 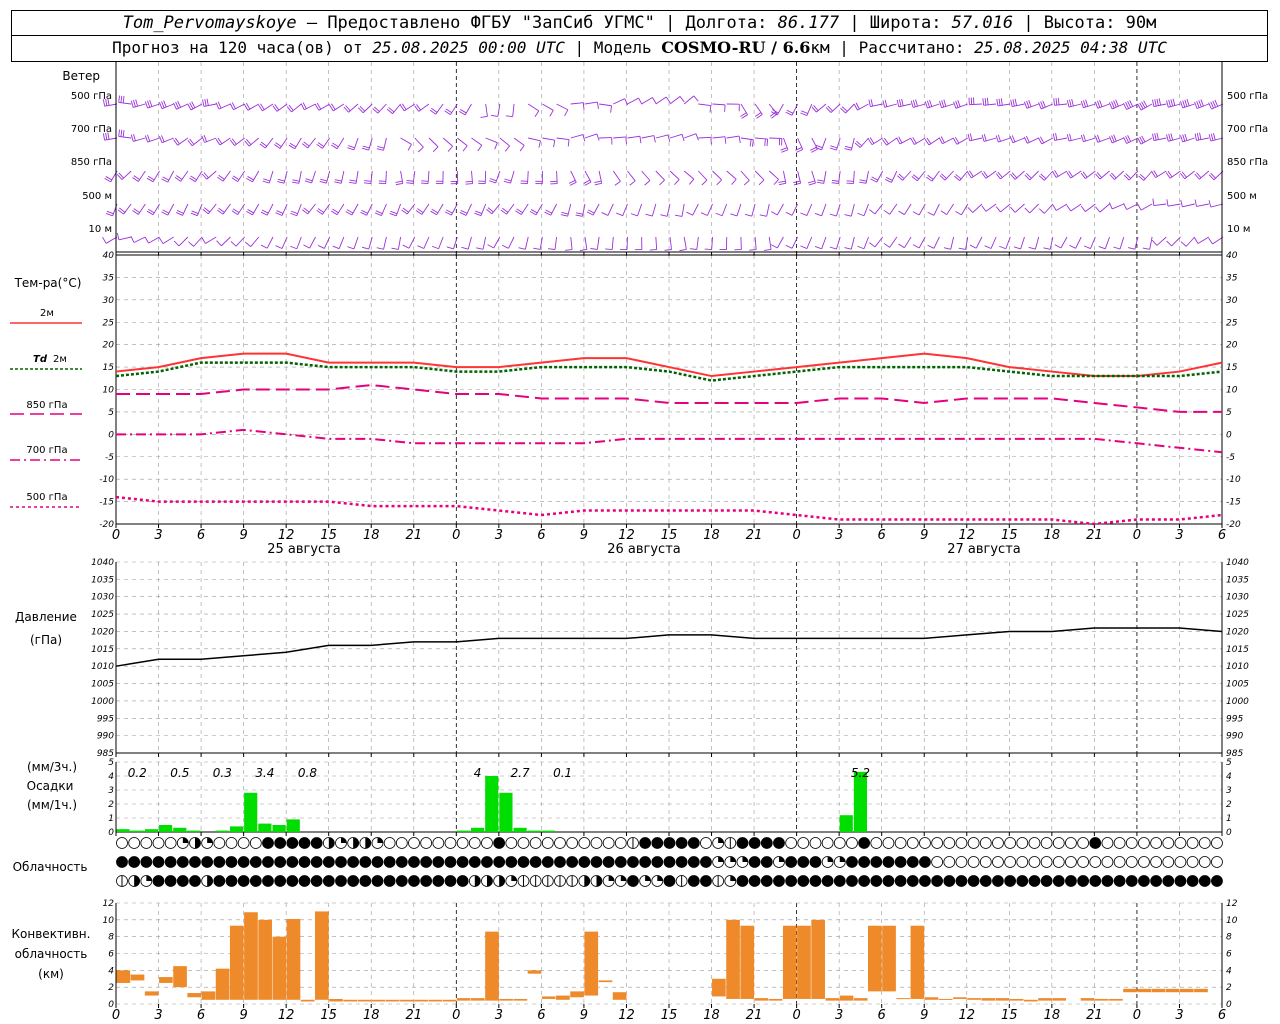 I want to click on precip-tick-label-right: 5, so click(x=1229, y=763).